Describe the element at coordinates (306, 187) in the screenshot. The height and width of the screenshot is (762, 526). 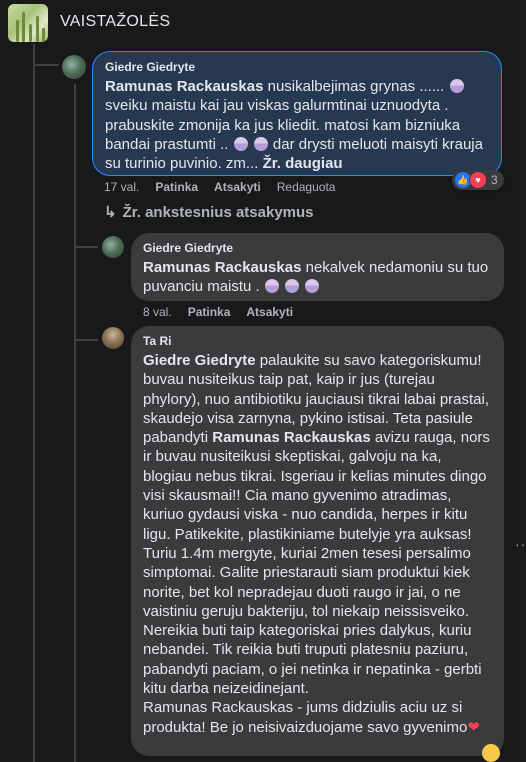
I see `edited-label: Redaguota` at that location.